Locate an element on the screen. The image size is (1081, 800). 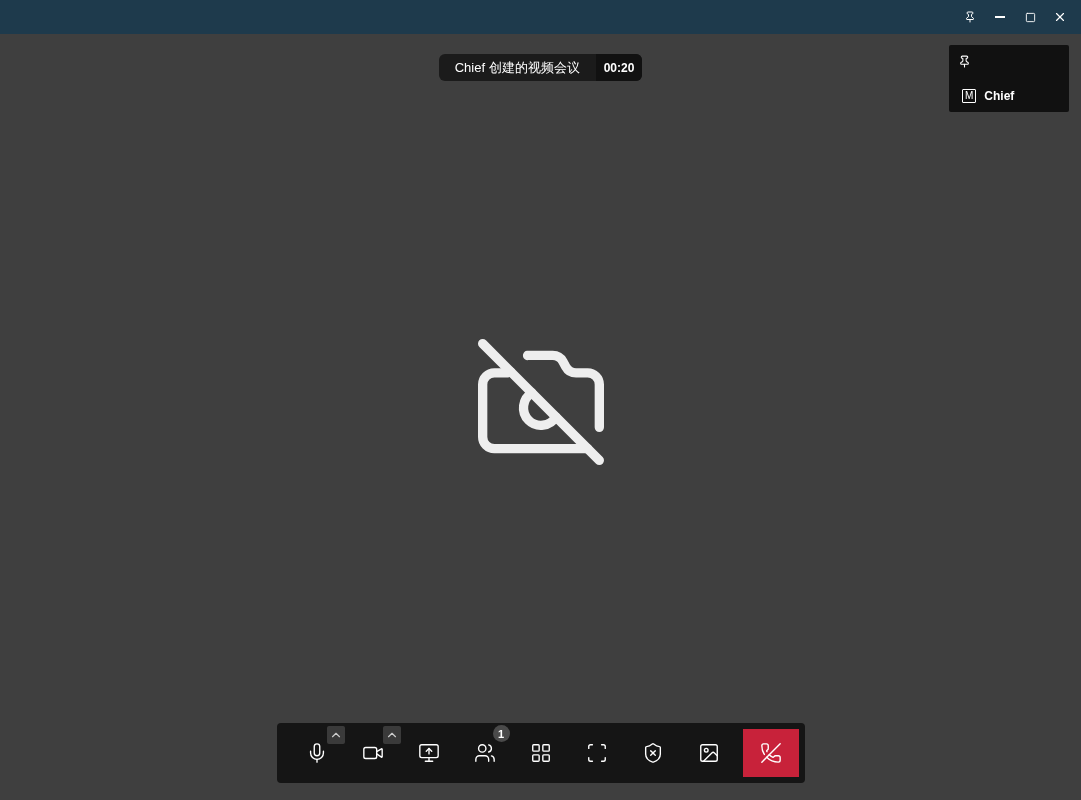
meeting-timer: 00:20 is located at coordinates (619, 67).